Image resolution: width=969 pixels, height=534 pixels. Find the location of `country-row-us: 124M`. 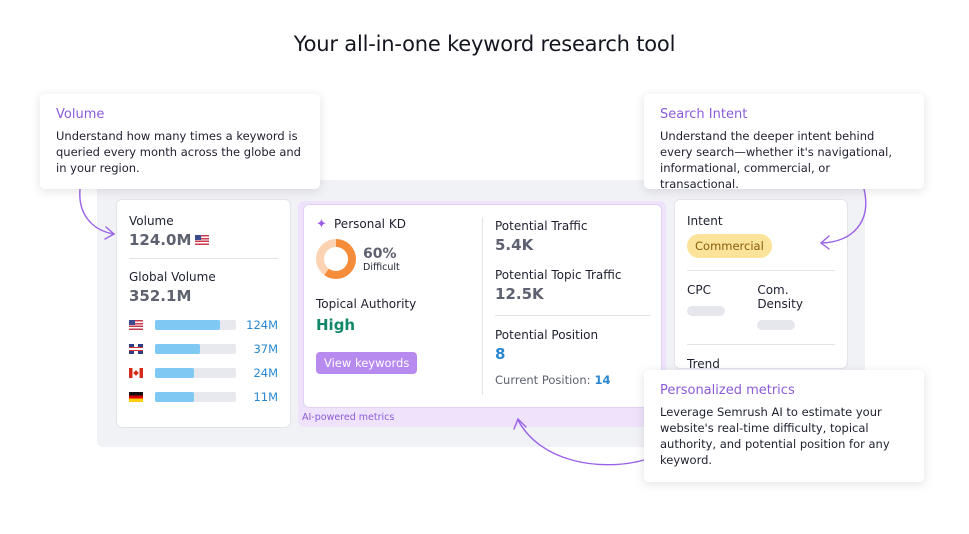

country-row-us: 124M is located at coordinates (203, 325).